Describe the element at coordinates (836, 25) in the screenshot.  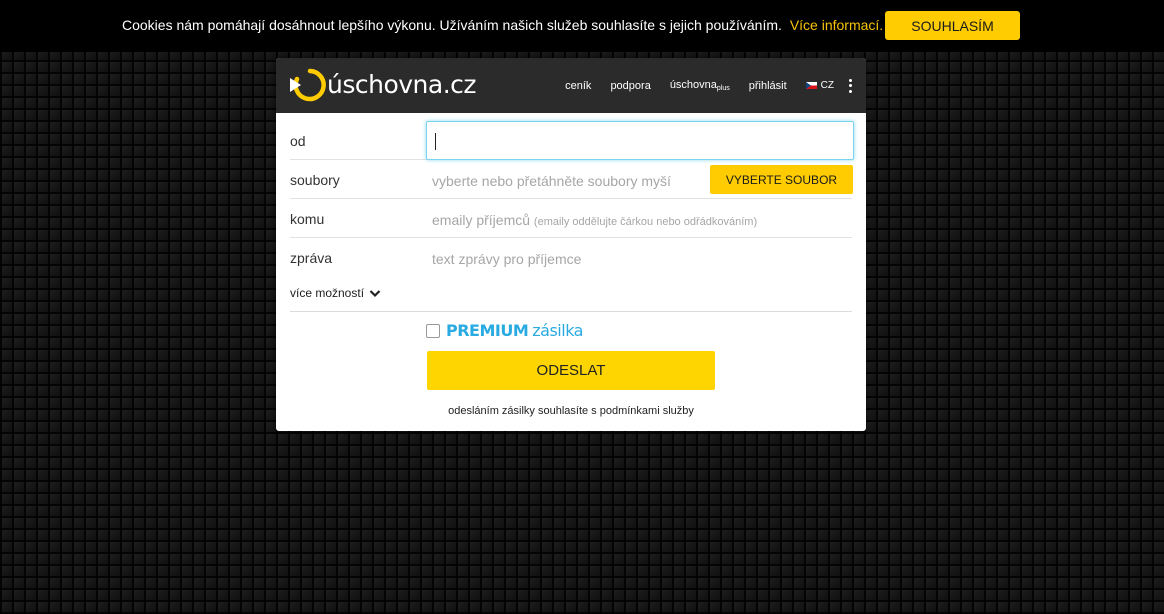
I see `cookie-more-info-link: Více informací.` at that location.